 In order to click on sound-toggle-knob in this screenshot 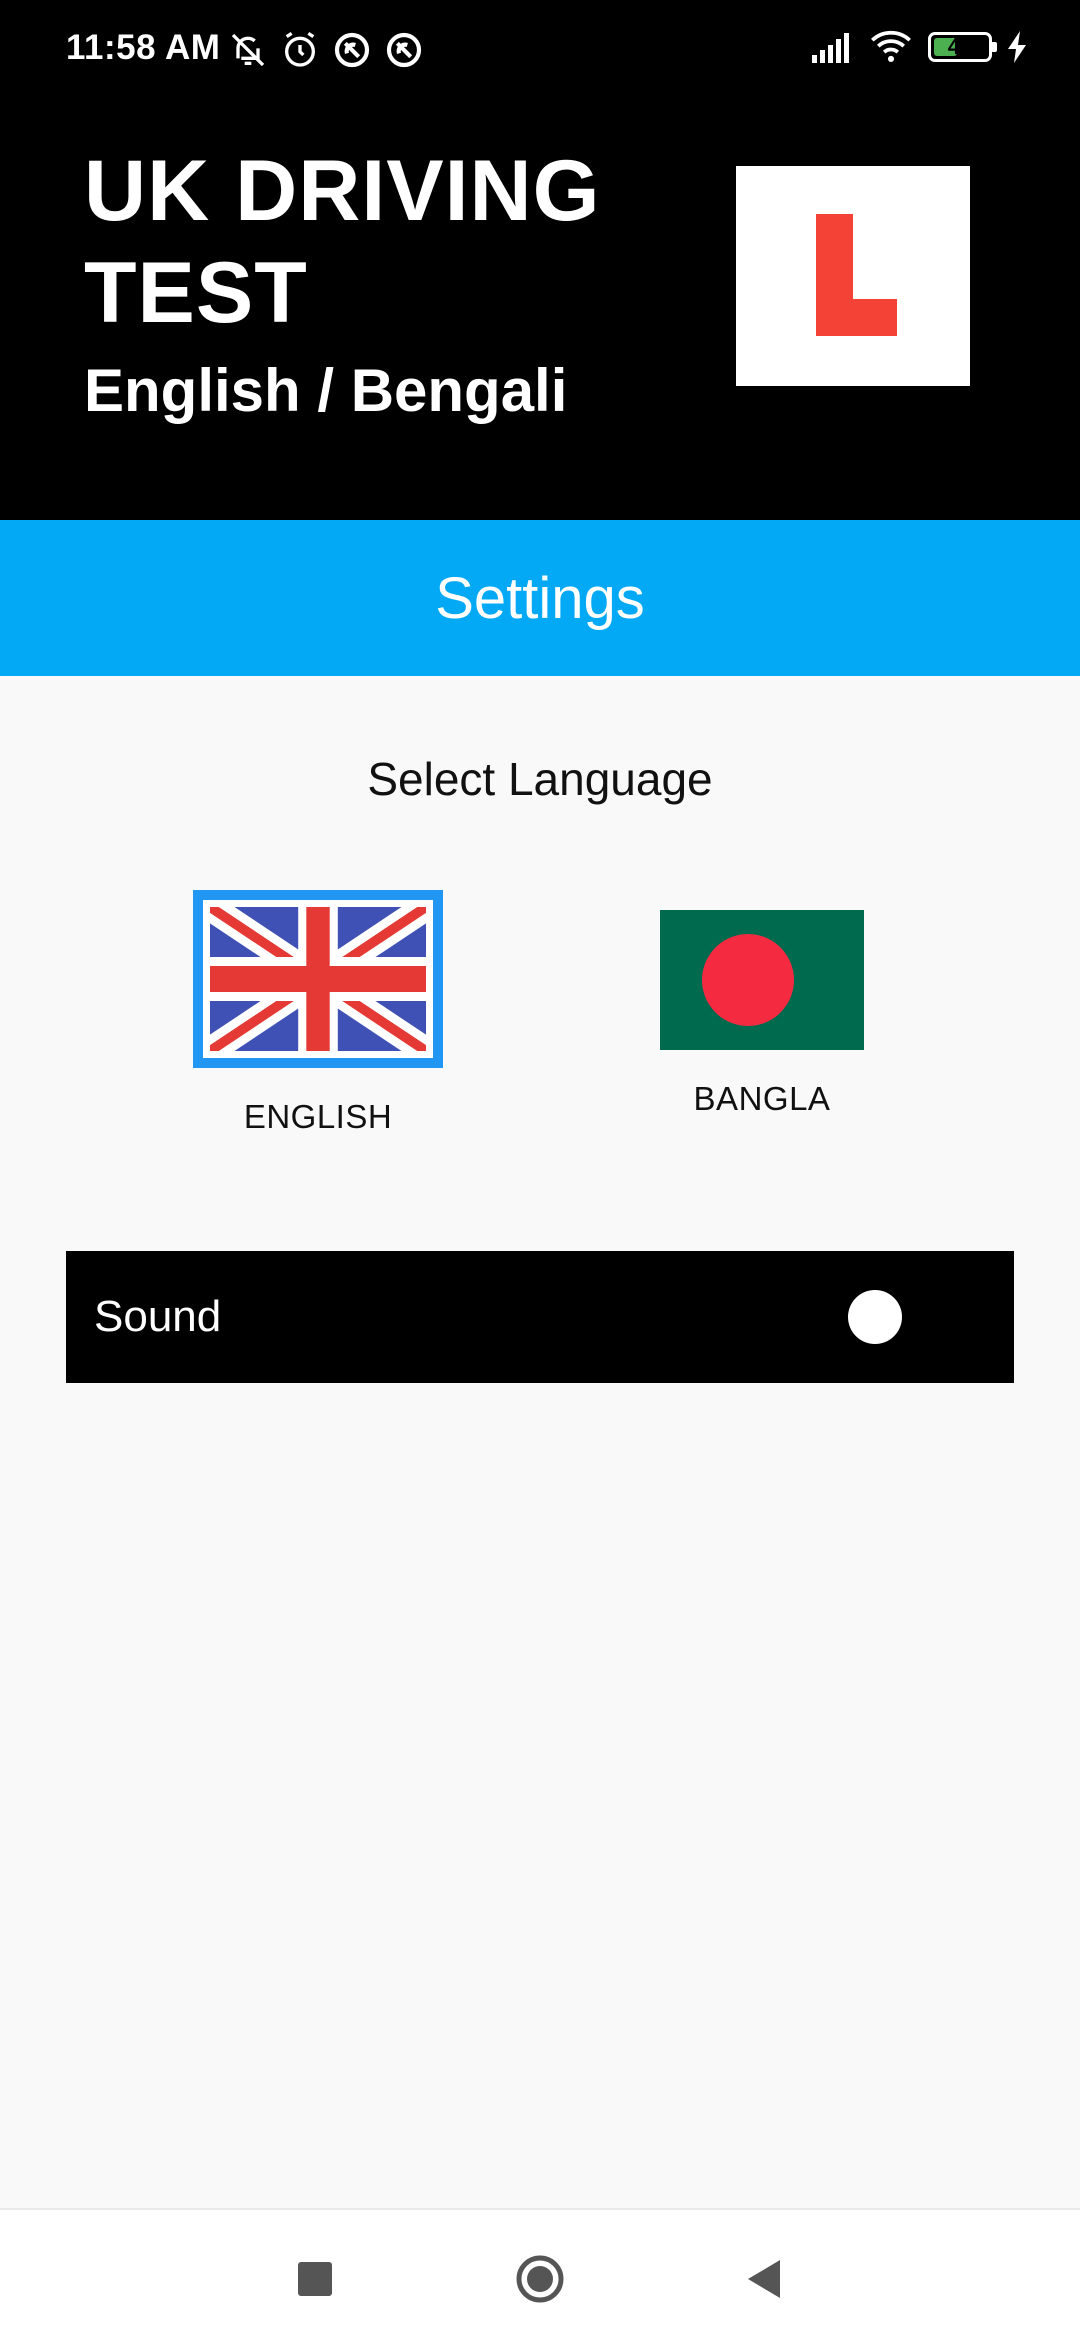, I will do `click(875, 1317)`.